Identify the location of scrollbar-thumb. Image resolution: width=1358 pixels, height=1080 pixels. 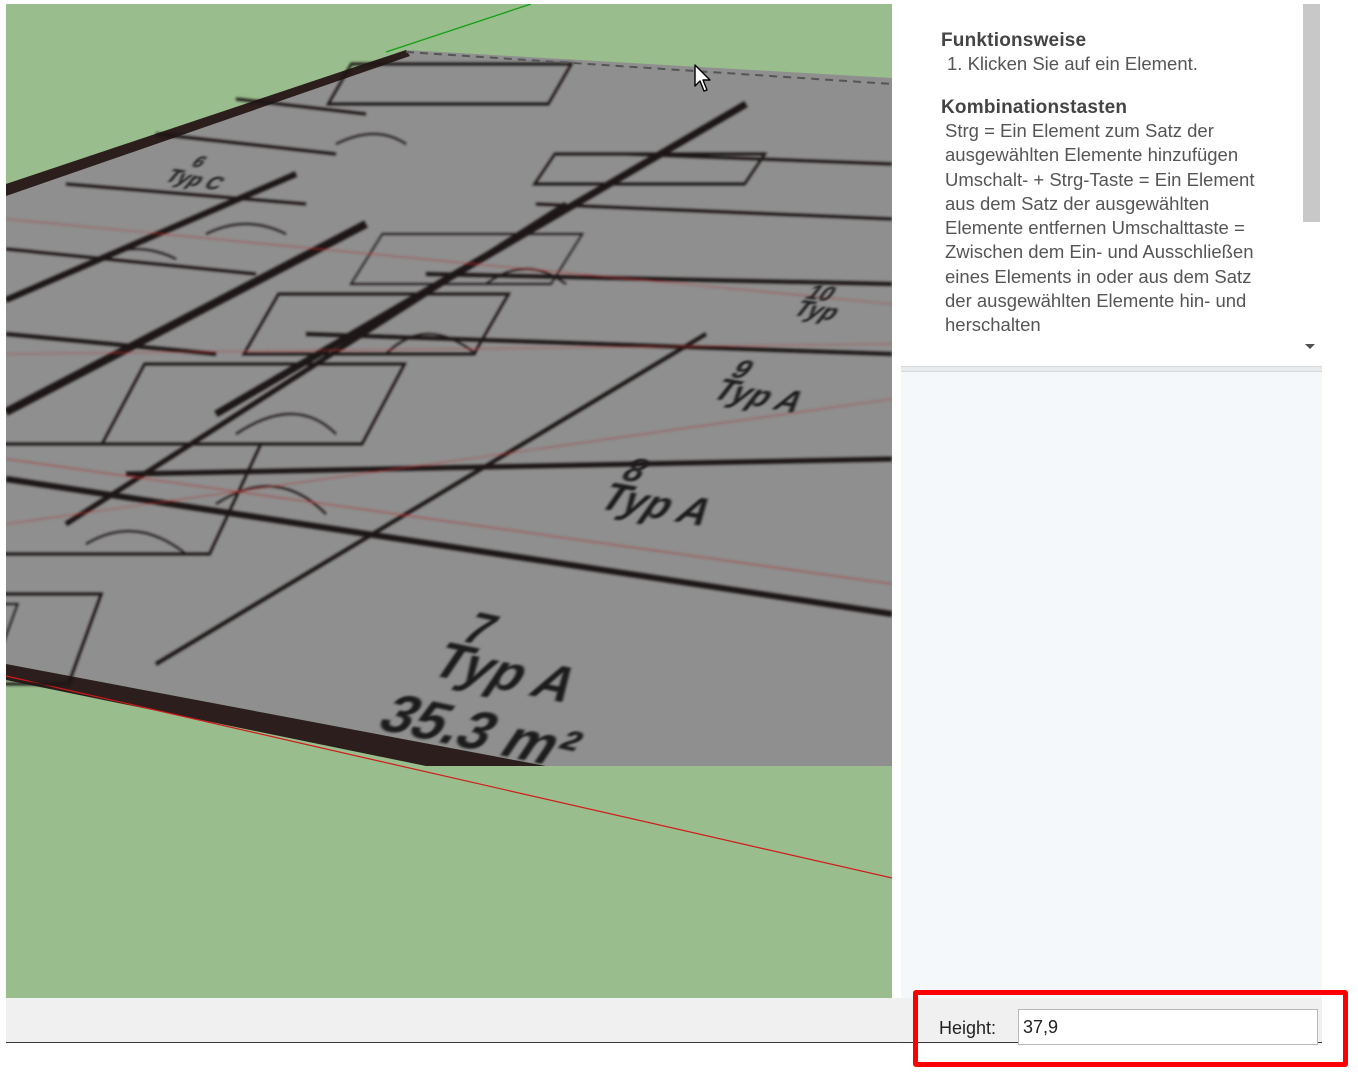
(1311, 113).